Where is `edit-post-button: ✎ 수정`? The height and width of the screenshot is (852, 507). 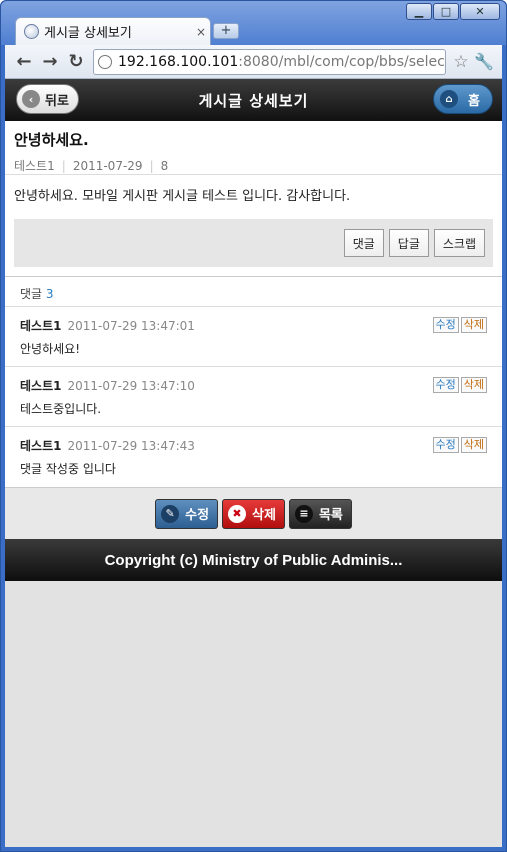
edit-post-button: ✎ 수정 is located at coordinates (187, 513).